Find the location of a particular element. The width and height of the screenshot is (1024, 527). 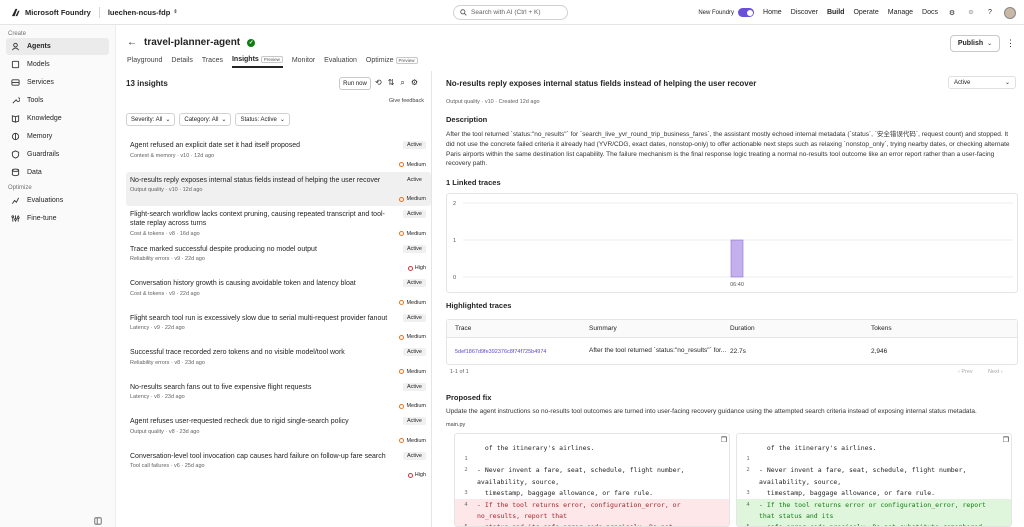

avatar is located at coordinates (1010, 12).